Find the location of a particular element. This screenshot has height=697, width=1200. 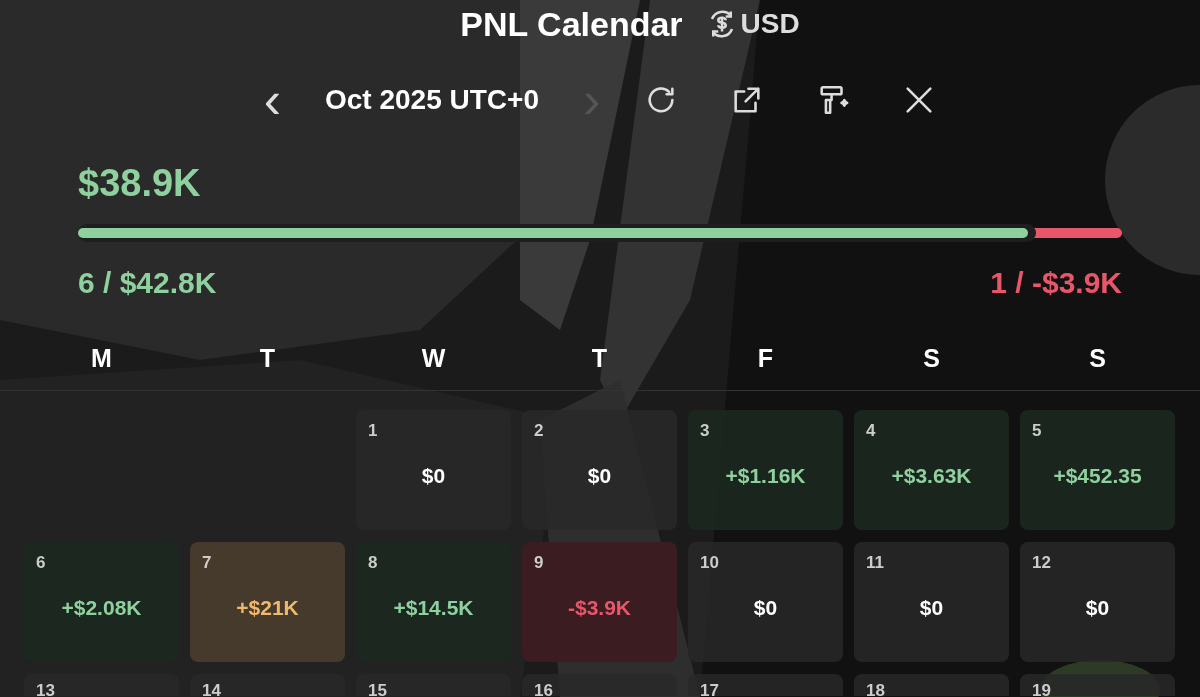

day-number: 16 is located at coordinates (543, 688).